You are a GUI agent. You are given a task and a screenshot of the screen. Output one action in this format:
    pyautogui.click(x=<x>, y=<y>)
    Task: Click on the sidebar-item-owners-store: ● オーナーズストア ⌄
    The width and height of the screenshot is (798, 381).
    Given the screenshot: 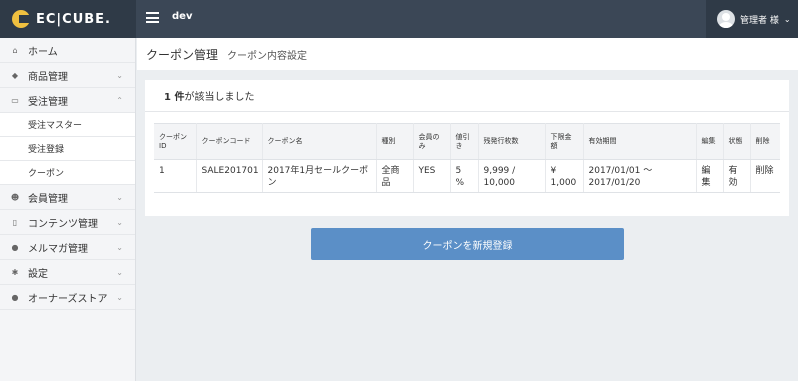 What is the action you would take?
    pyautogui.click(x=67, y=297)
    